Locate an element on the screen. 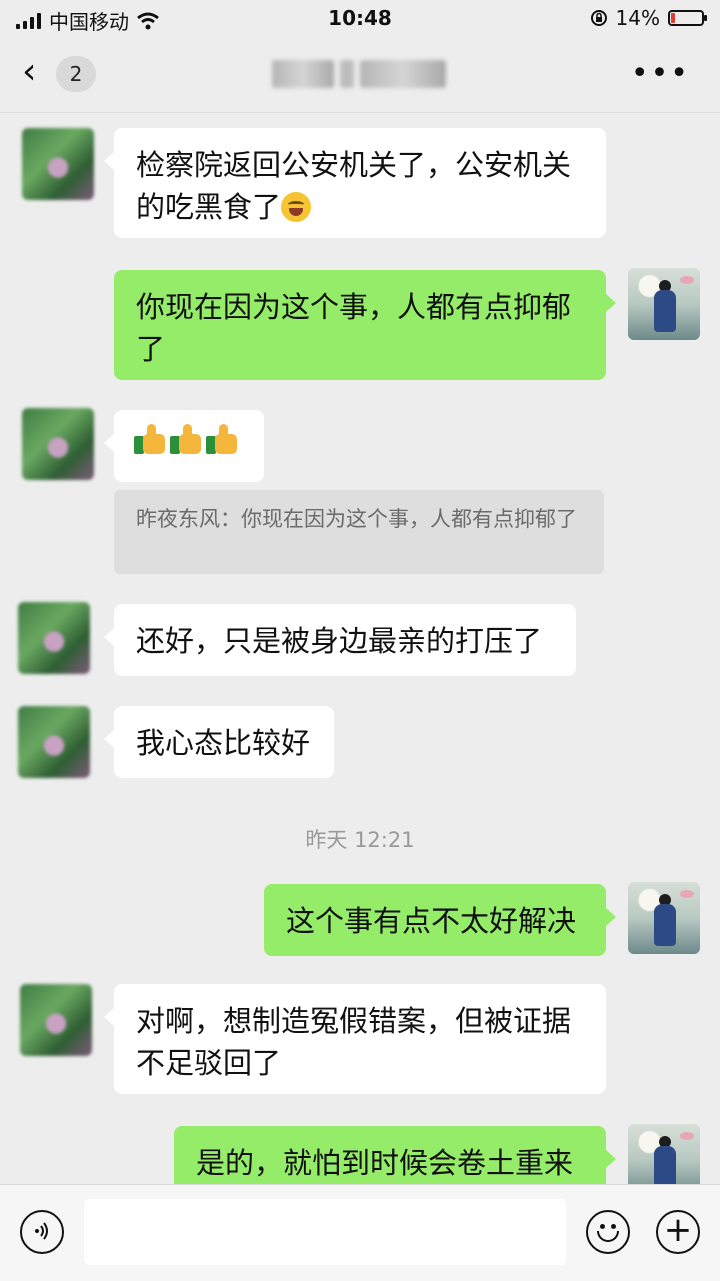 The height and width of the screenshot is (1281, 720). message-text: 还好，只是被身边最亲的打压了 is located at coordinates (339, 641).